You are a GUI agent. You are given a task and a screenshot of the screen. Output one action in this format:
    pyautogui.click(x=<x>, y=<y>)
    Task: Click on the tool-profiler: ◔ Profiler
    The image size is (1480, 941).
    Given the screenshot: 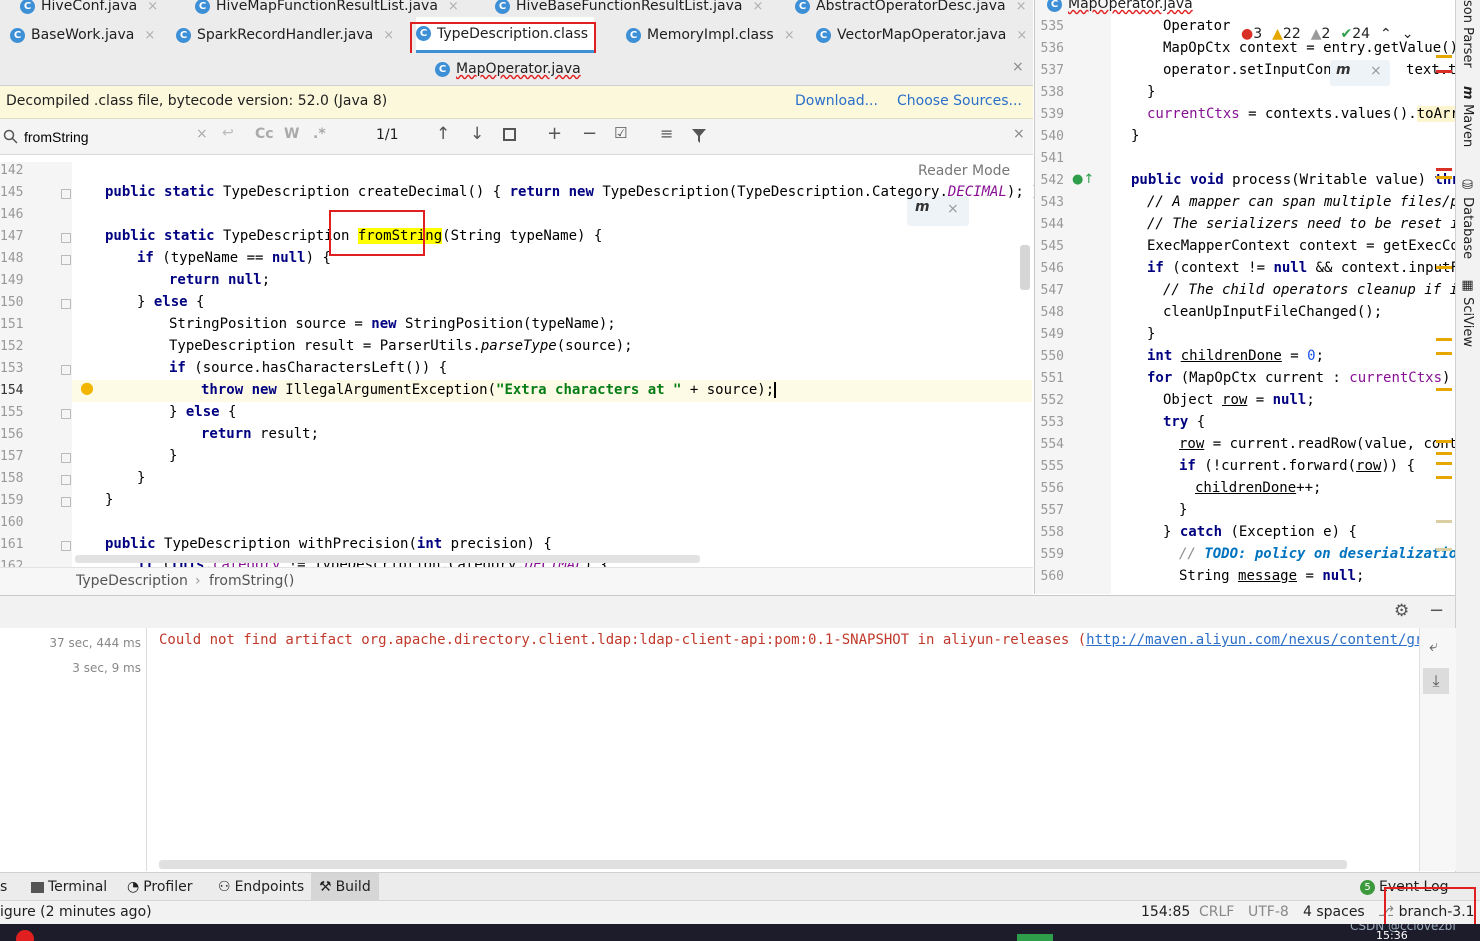 What is the action you would take?
    pyautogui.click(x=160, y=887)
    